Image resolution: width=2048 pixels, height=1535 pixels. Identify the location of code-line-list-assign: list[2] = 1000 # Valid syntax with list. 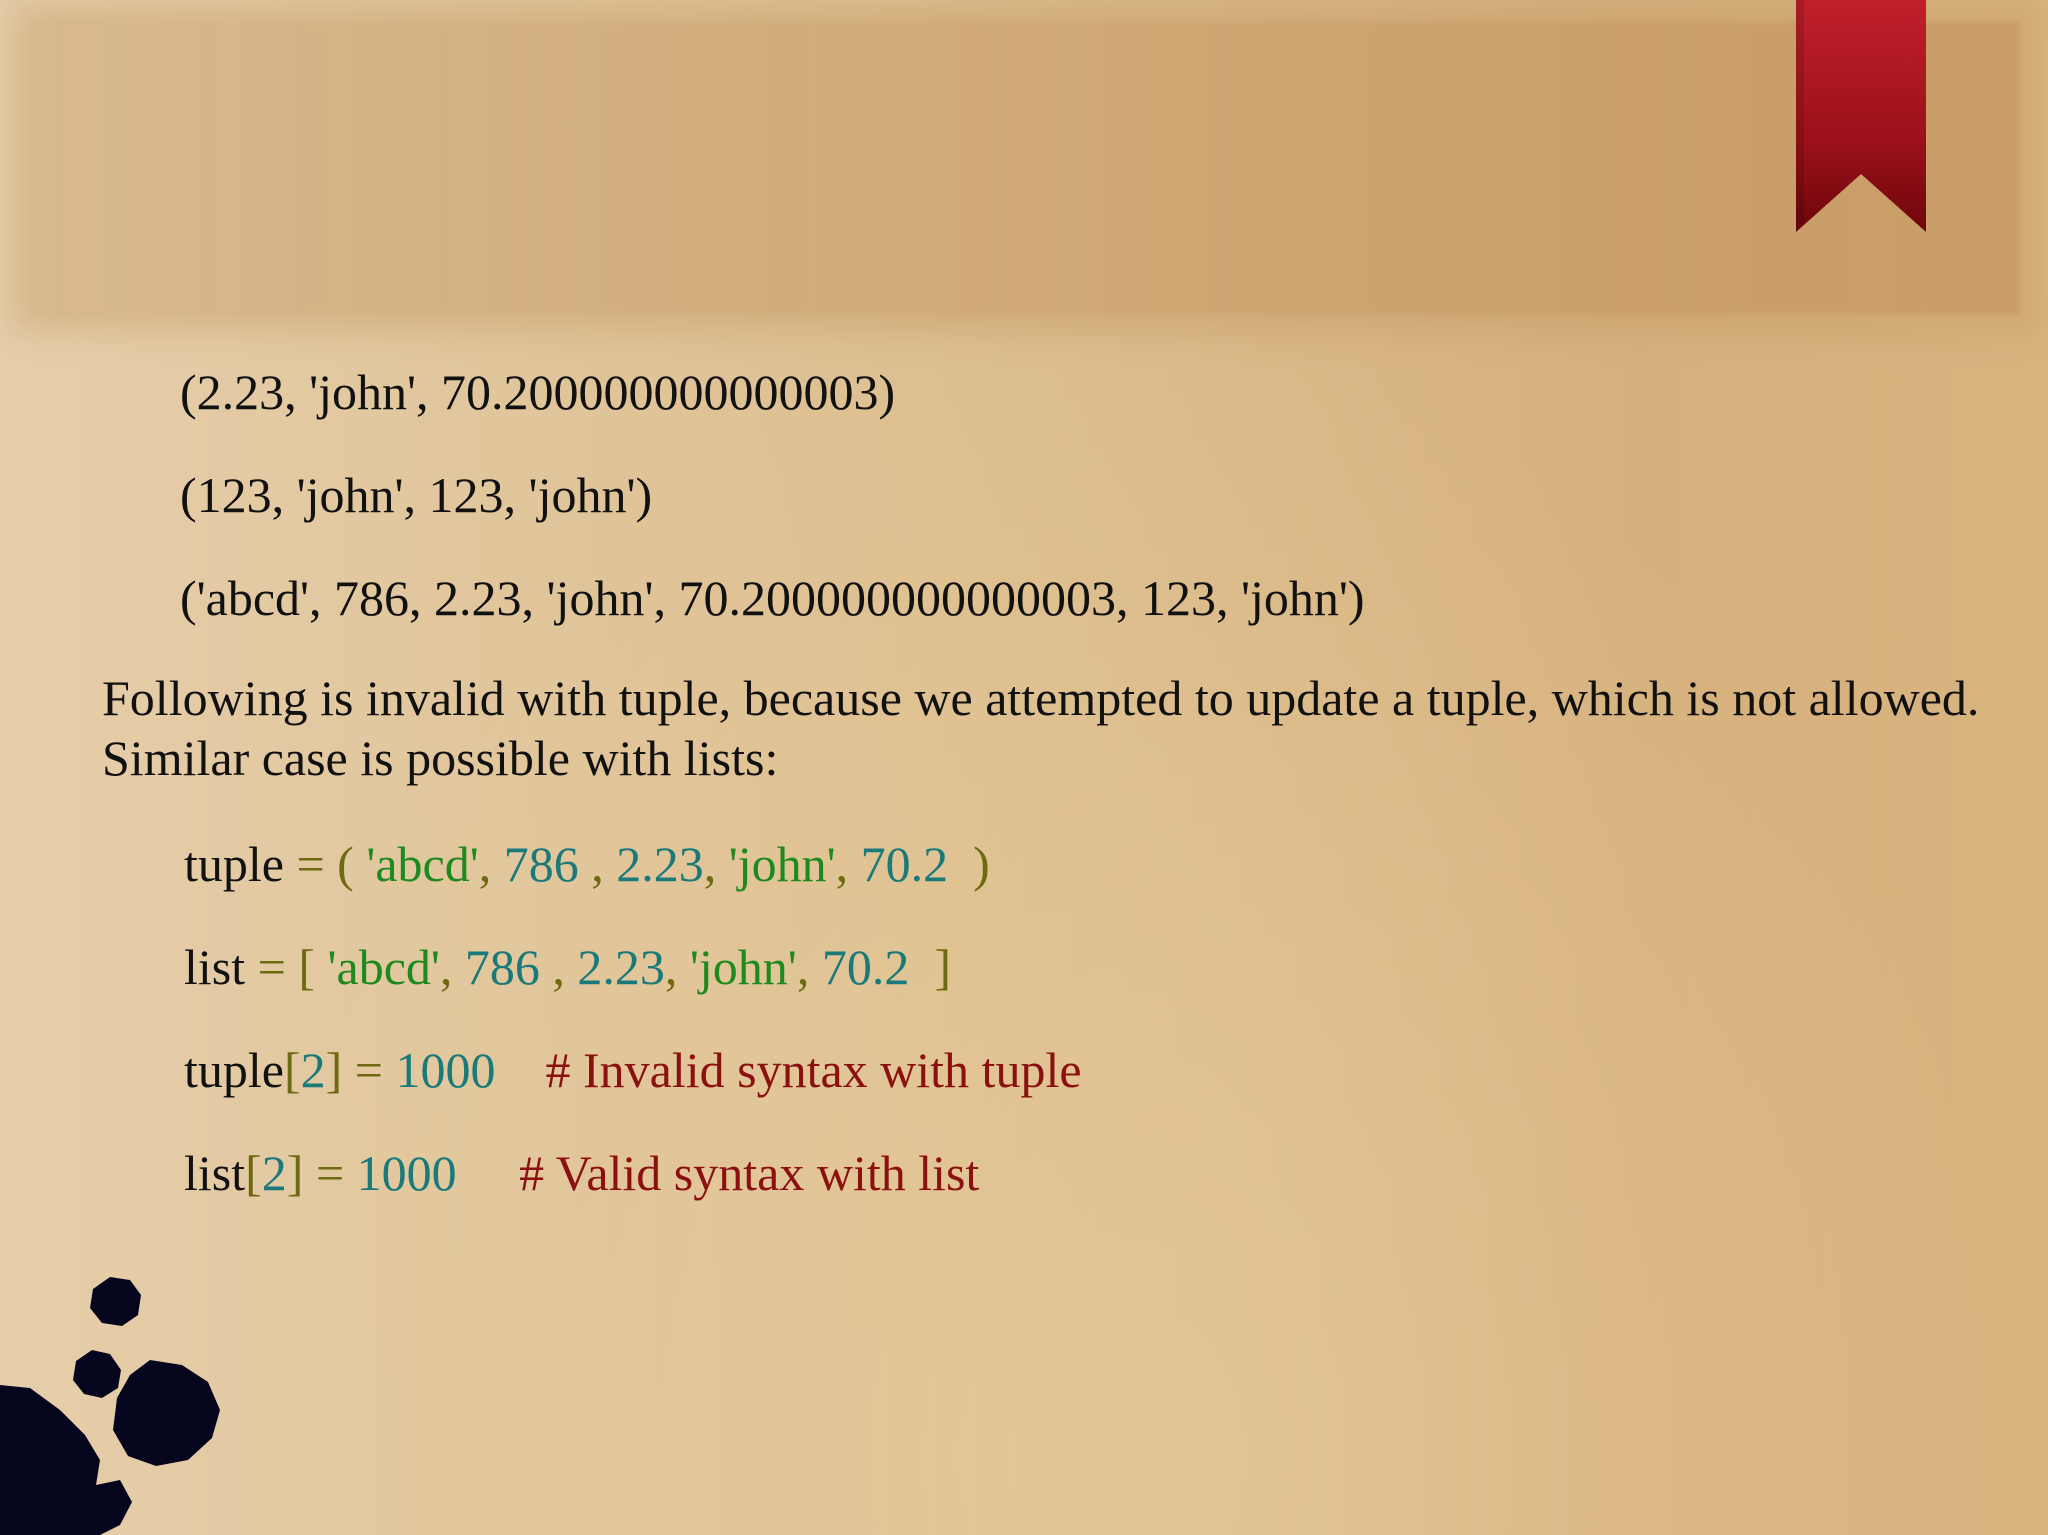
(581, 1173).